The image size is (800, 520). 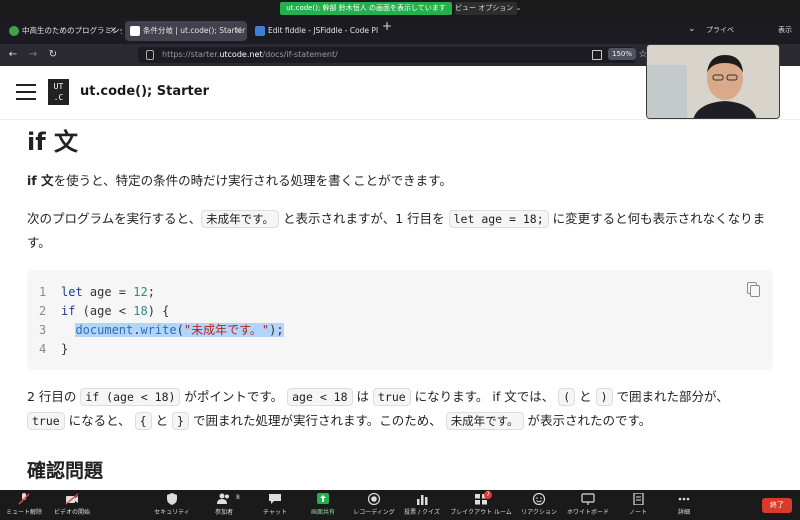 What do you see at coordinates (754, 290) in the screenshot?
I see `copy-icon` at bounding box center [754, 290].